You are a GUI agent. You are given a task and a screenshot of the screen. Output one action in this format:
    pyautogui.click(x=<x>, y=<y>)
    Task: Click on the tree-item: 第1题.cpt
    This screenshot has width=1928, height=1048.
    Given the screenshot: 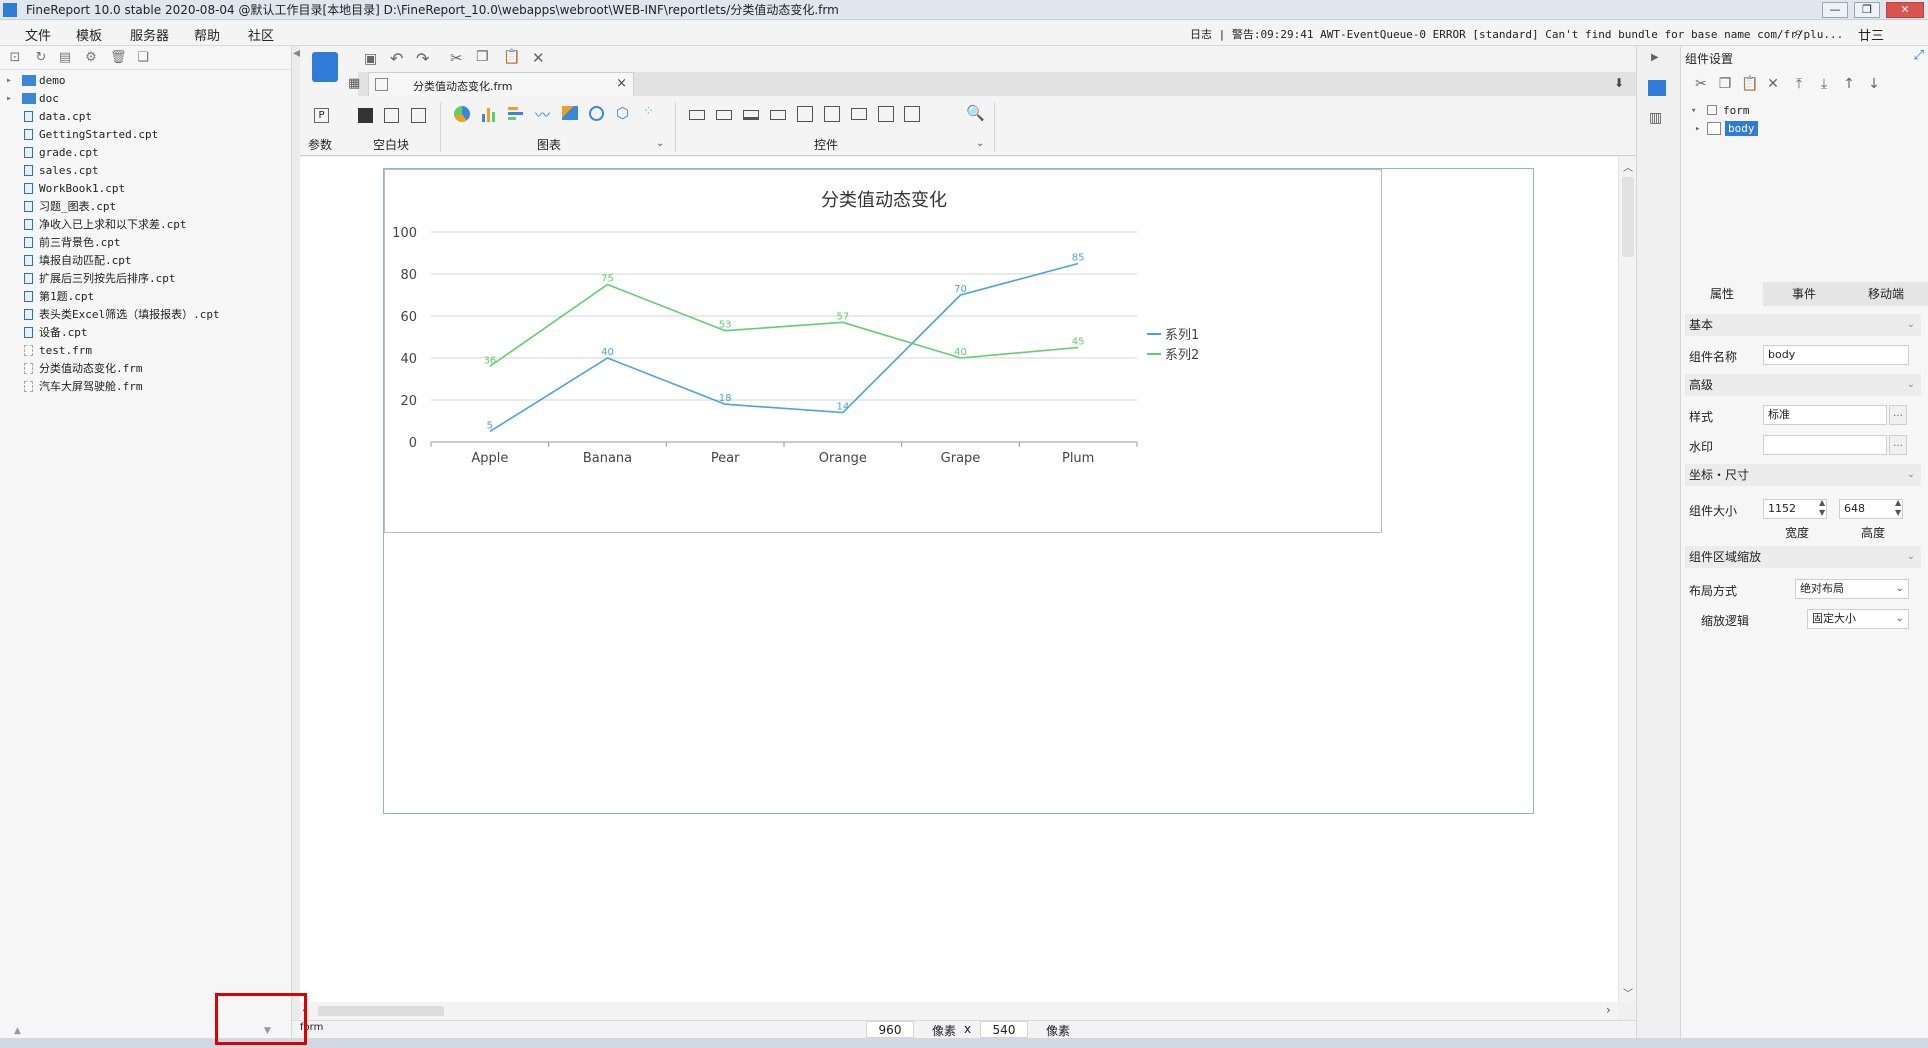 What is the action you would take?
    pyautogui.click(x=145, y=297)
    